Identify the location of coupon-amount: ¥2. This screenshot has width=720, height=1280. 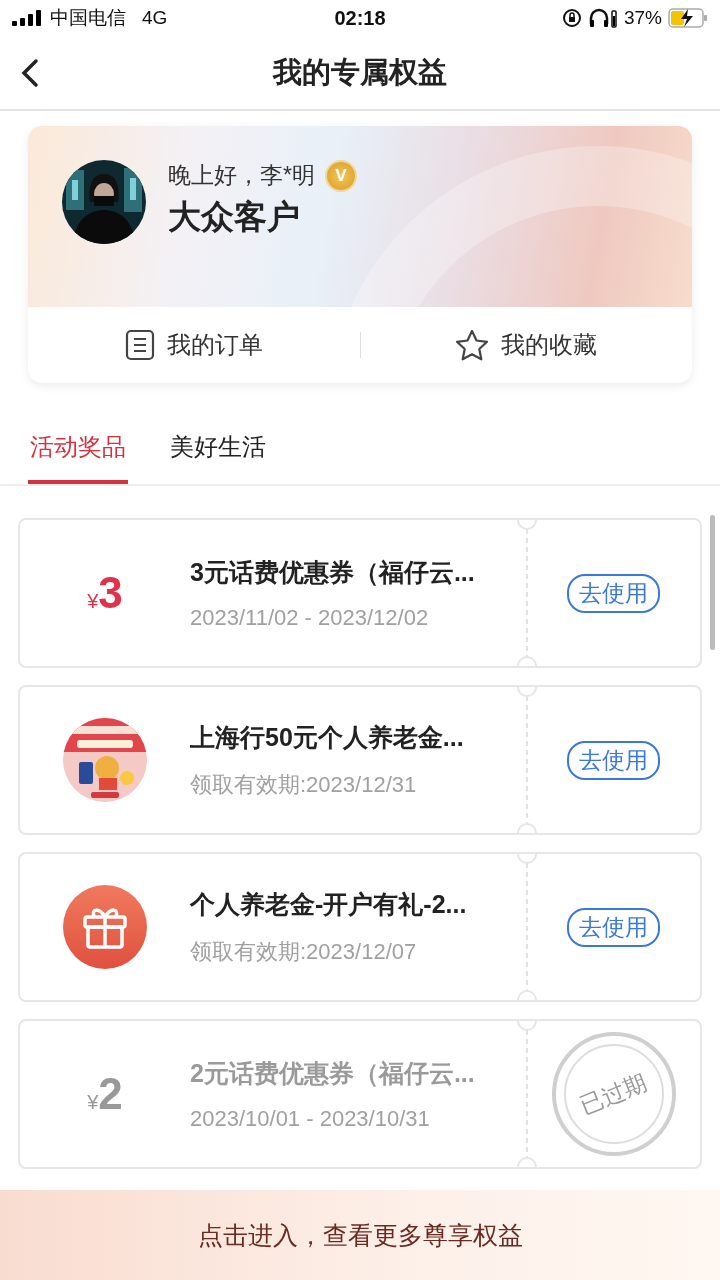
(105, 1094).